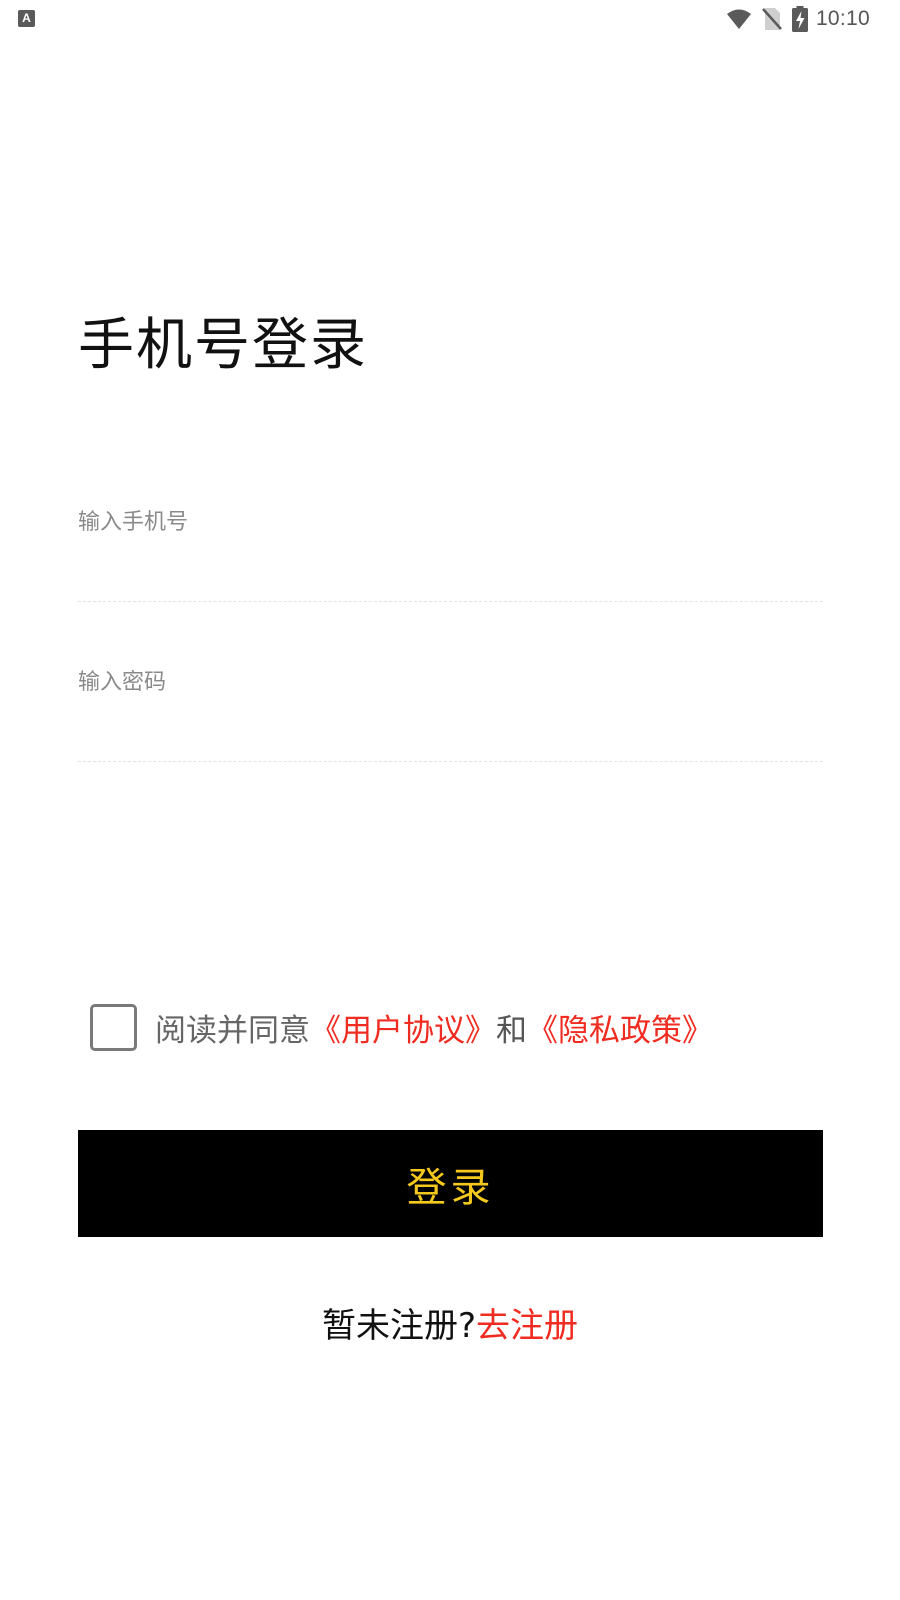 This screenshot has width=900, height=1600. Describe the element at coordinates (620, 1031) in the screenshot. I see `privacy-policy-link: 《隐私政策》` at that location.